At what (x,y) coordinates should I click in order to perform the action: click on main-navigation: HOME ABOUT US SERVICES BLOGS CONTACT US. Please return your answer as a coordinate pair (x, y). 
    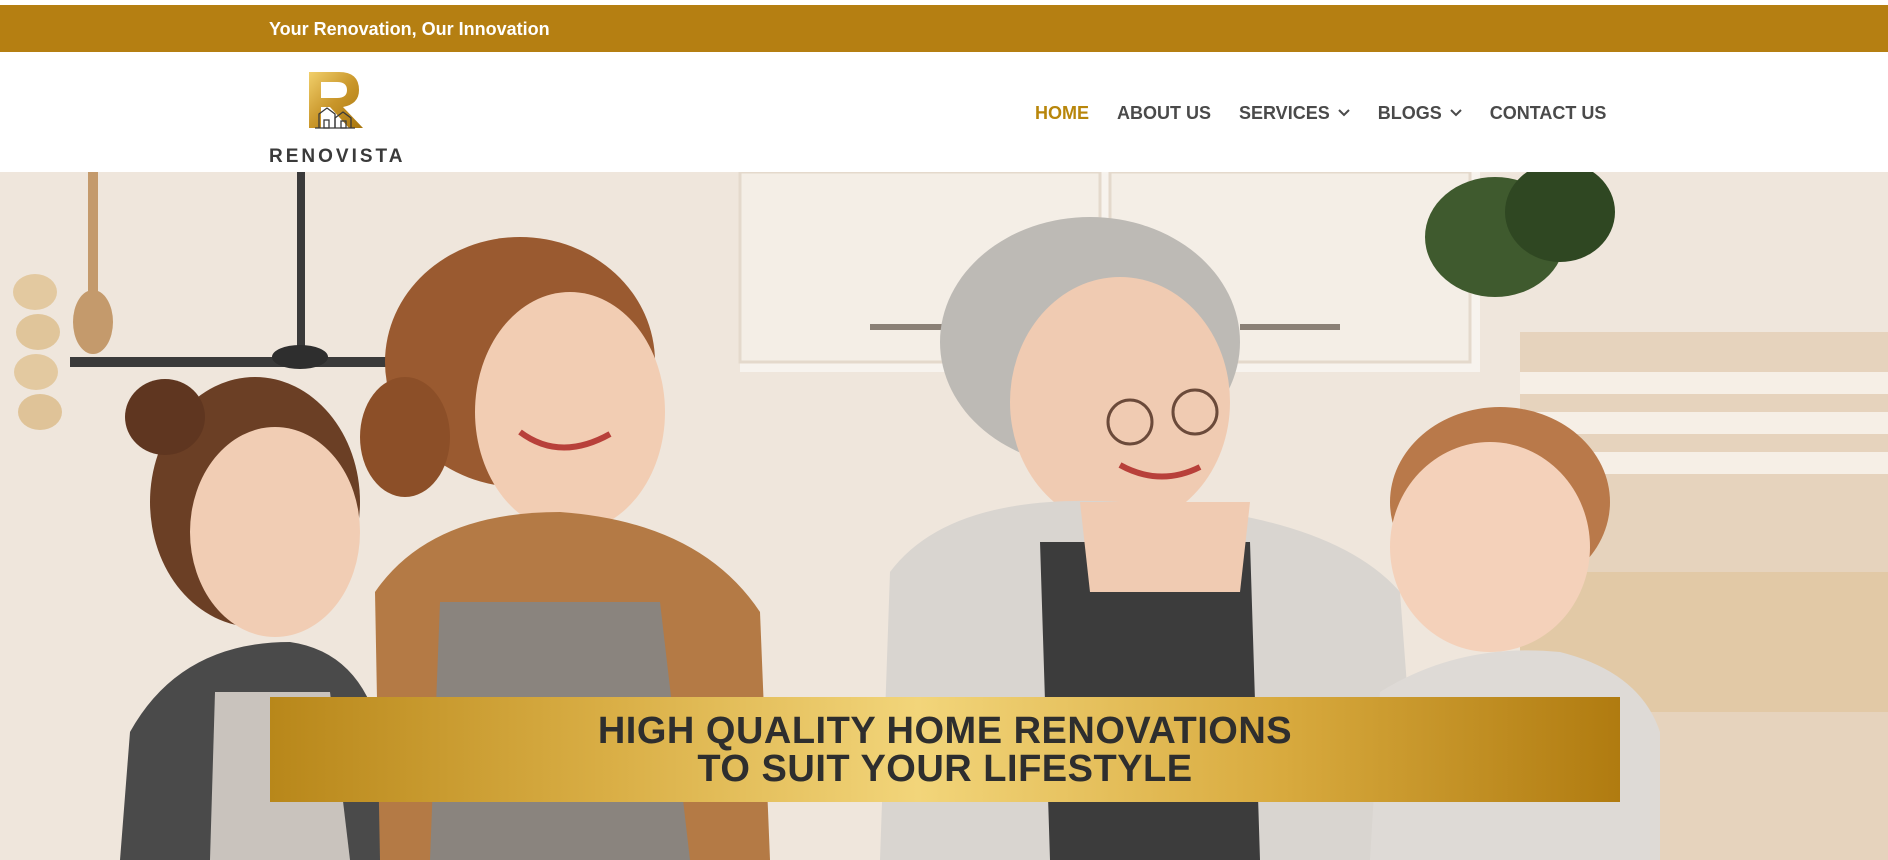
    Looking at the image, I should click on (1320, 113).